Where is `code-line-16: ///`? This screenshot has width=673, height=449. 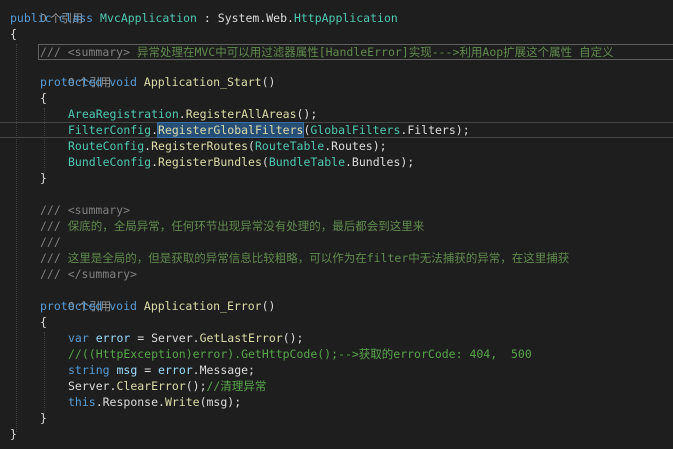
code-line-16: /// is located at coordinates (336, 242).